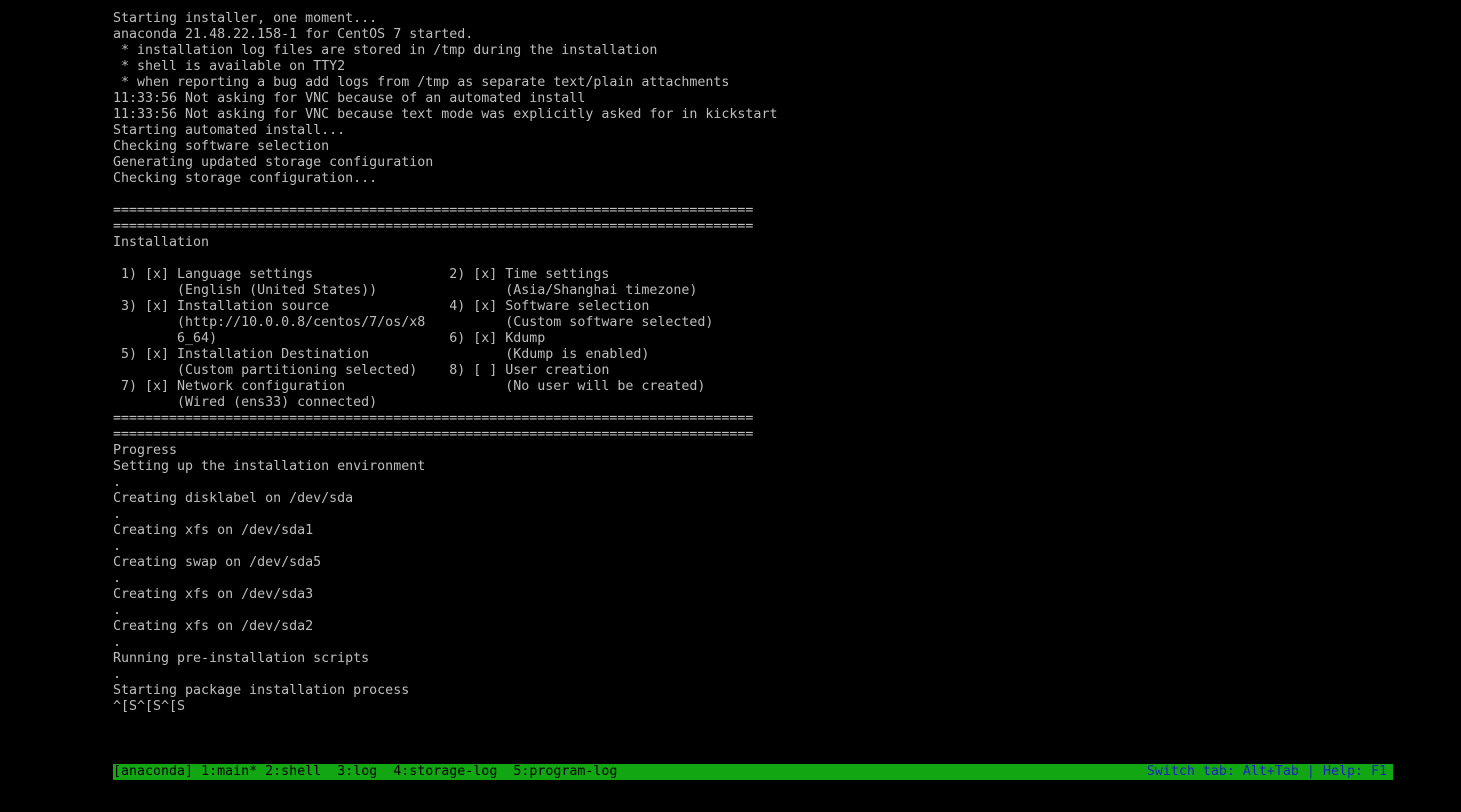 The image size is (1461, 812). What do you see at coordinates (153, 771) in the screenshot?
I see `session-name: [anaconda]` at bounding box center [153, 771].